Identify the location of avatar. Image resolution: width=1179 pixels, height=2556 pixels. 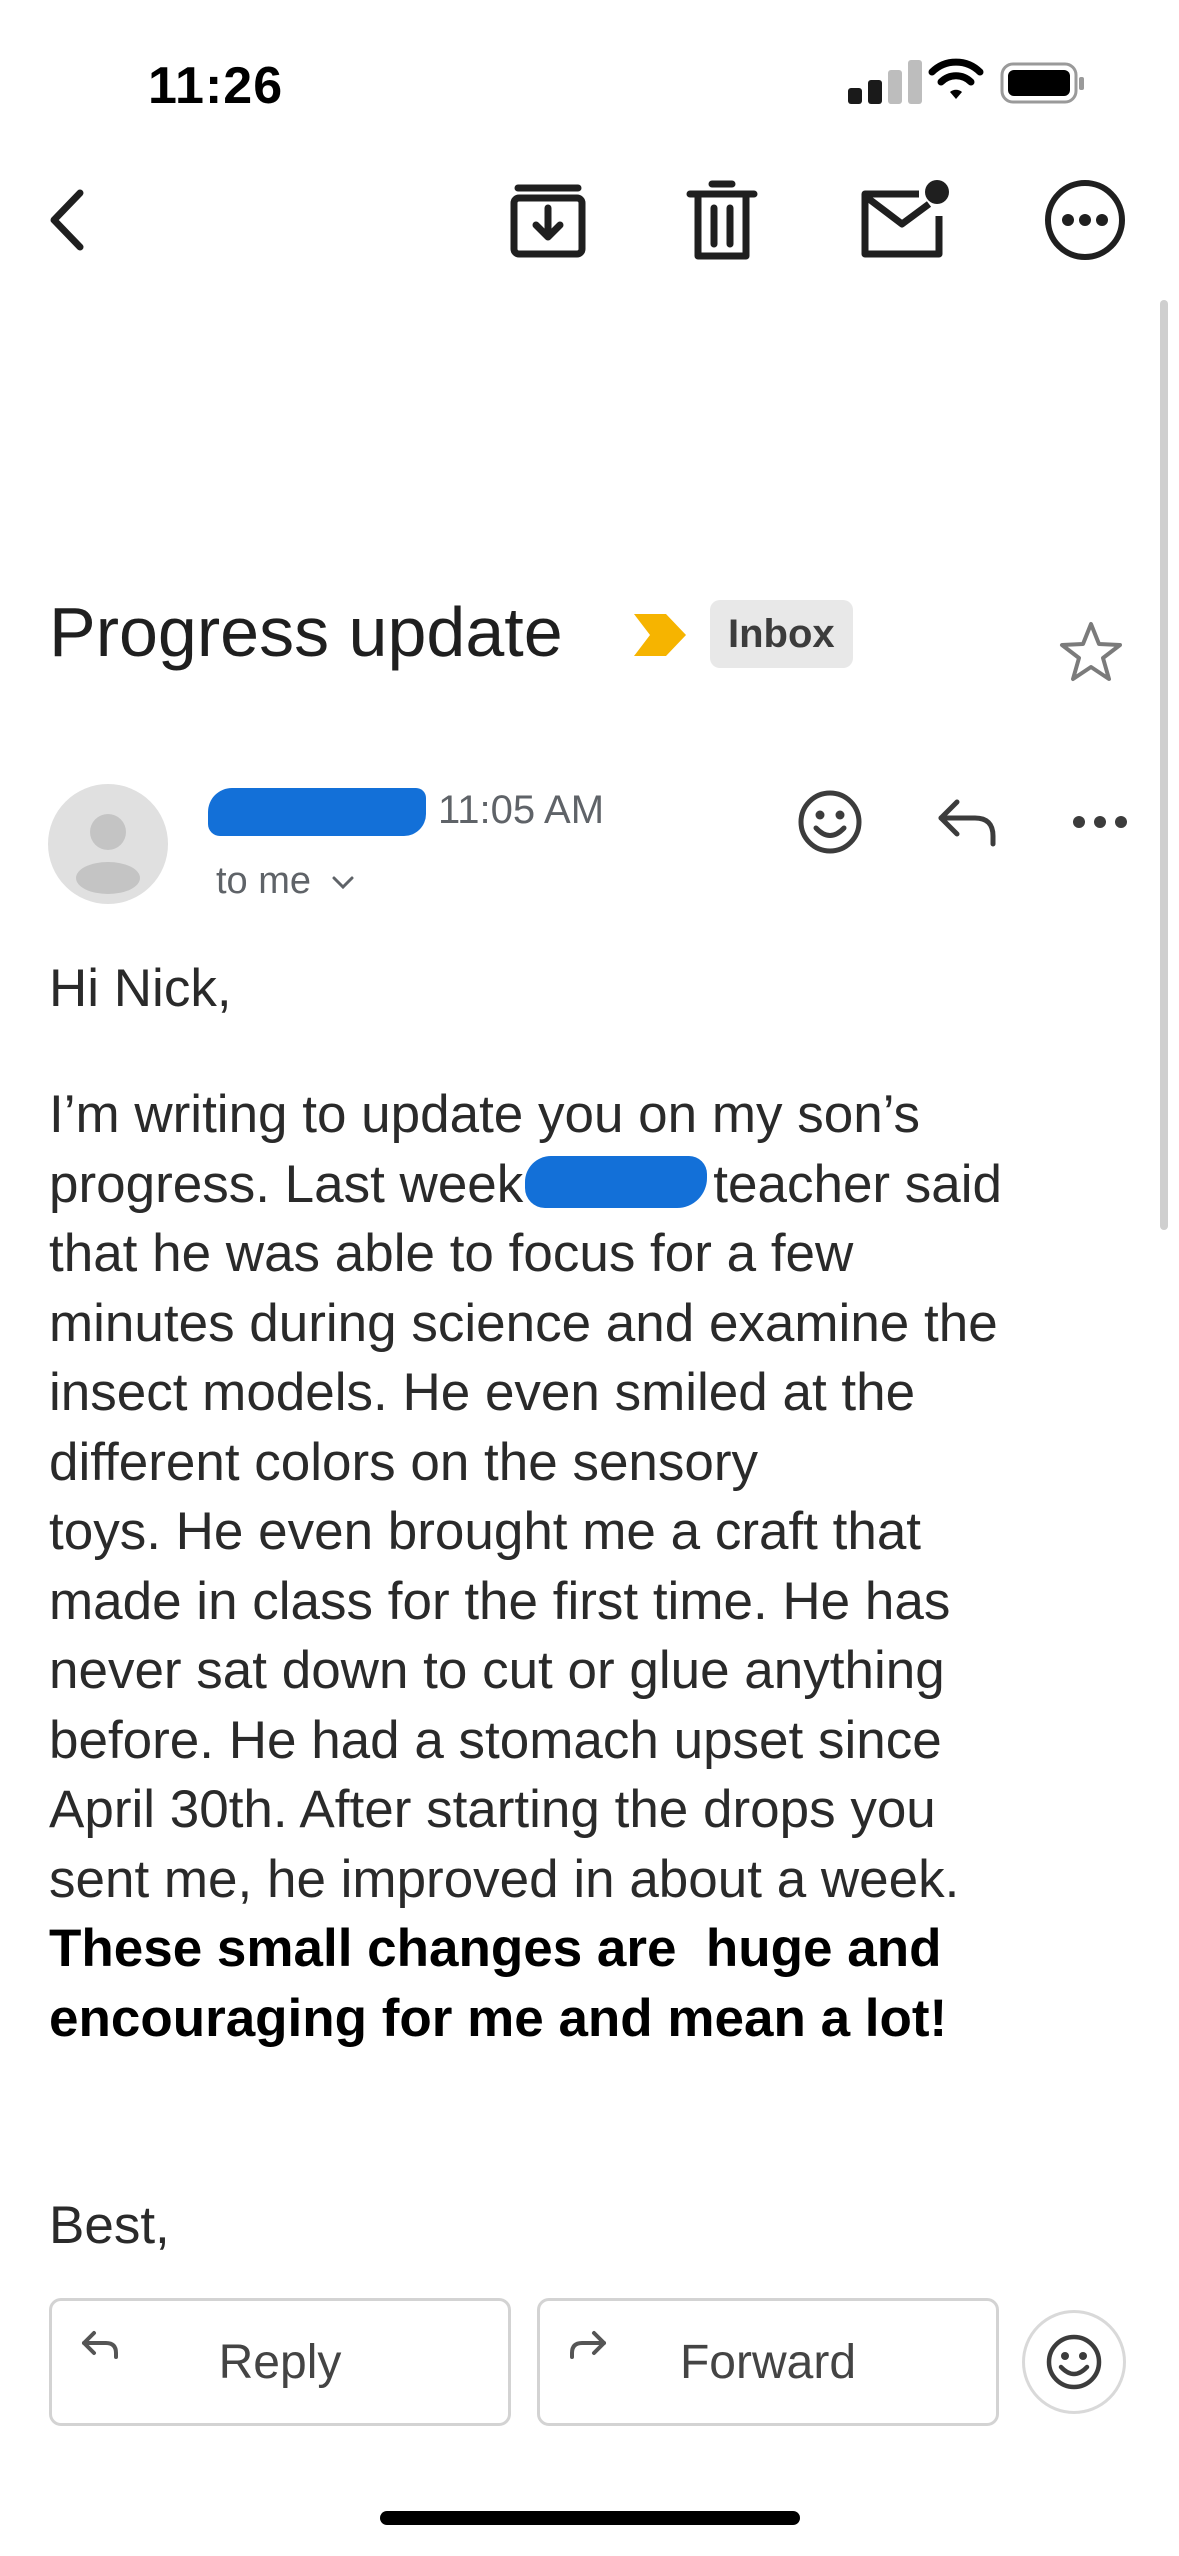
(108, 844).